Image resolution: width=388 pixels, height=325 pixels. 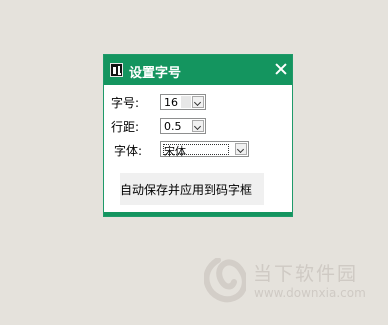 I want to click on font-size-select: 16, so click(x=183, y=102).